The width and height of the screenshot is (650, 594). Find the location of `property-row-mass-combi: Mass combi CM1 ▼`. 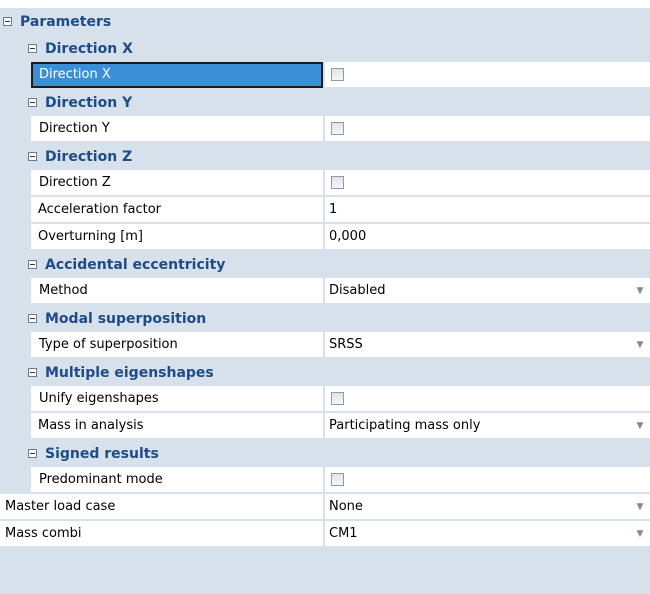

property-row-mass-combi: Mass combi CM1 ▼ is located at coordinates (325, 534).